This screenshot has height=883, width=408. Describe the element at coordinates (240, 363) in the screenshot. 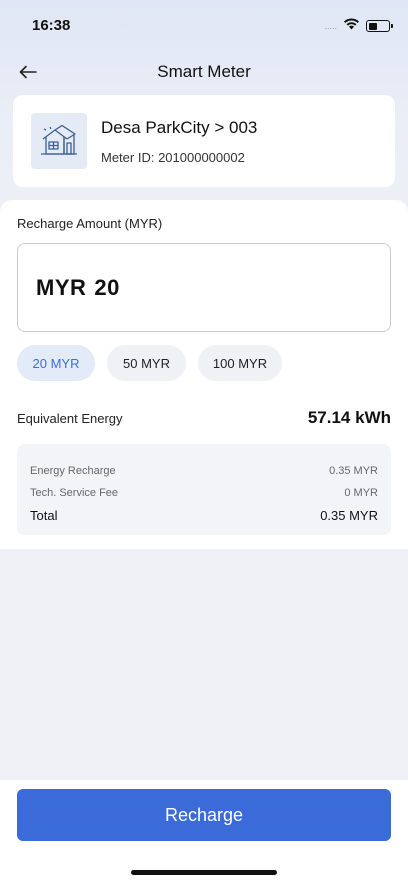

I see `amount-option-100: 100 MYR` at that location.